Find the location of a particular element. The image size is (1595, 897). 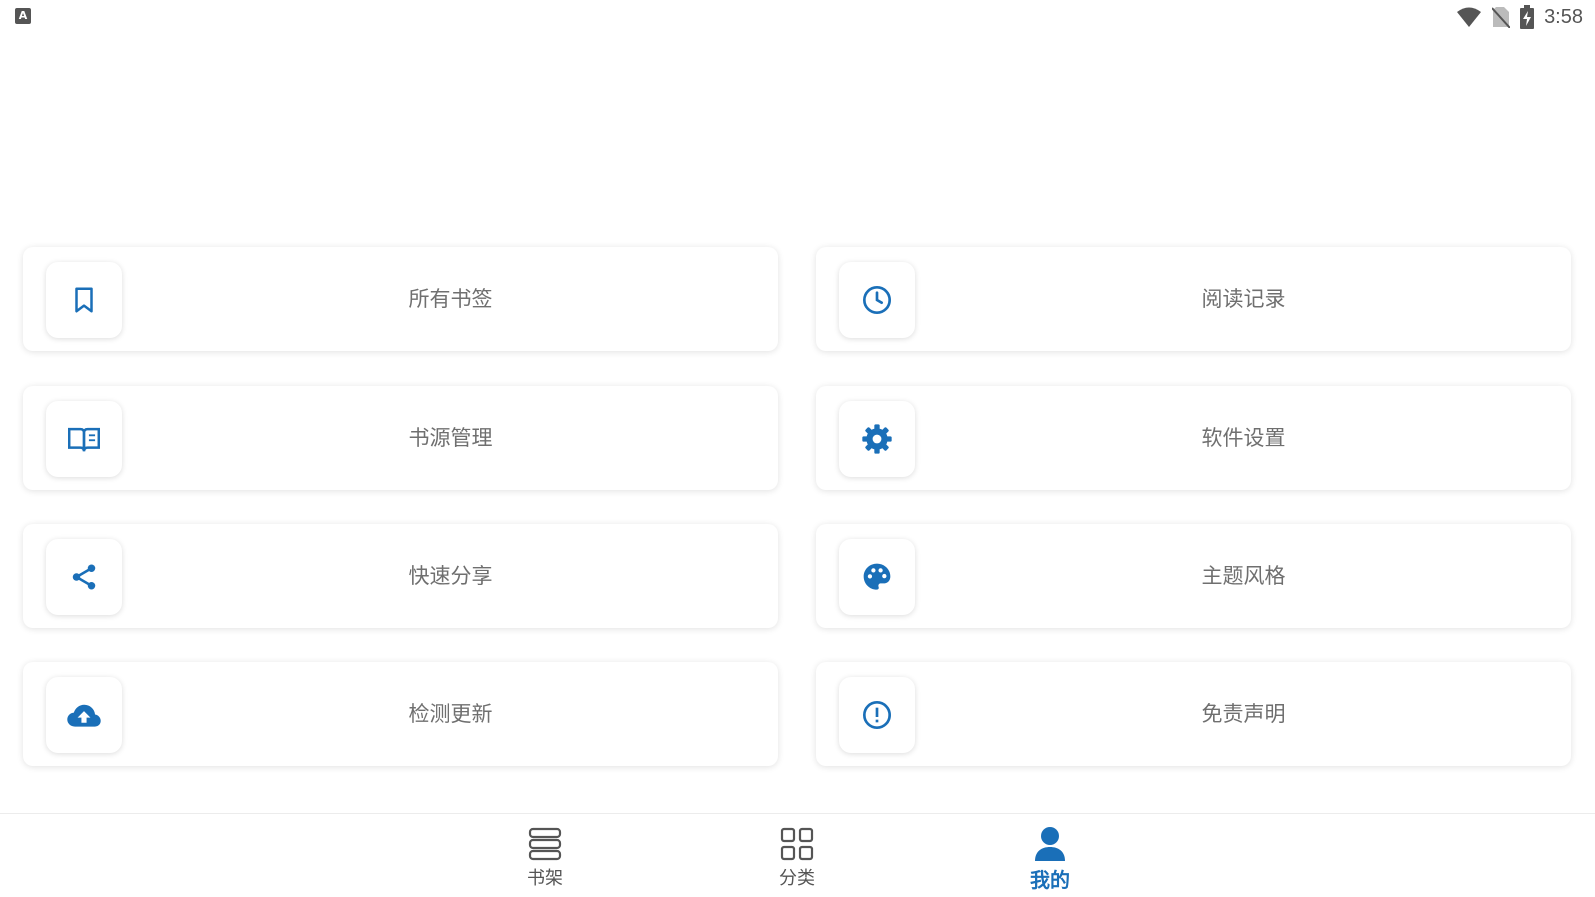

book-open-icon is located at coordinates (84, 439).